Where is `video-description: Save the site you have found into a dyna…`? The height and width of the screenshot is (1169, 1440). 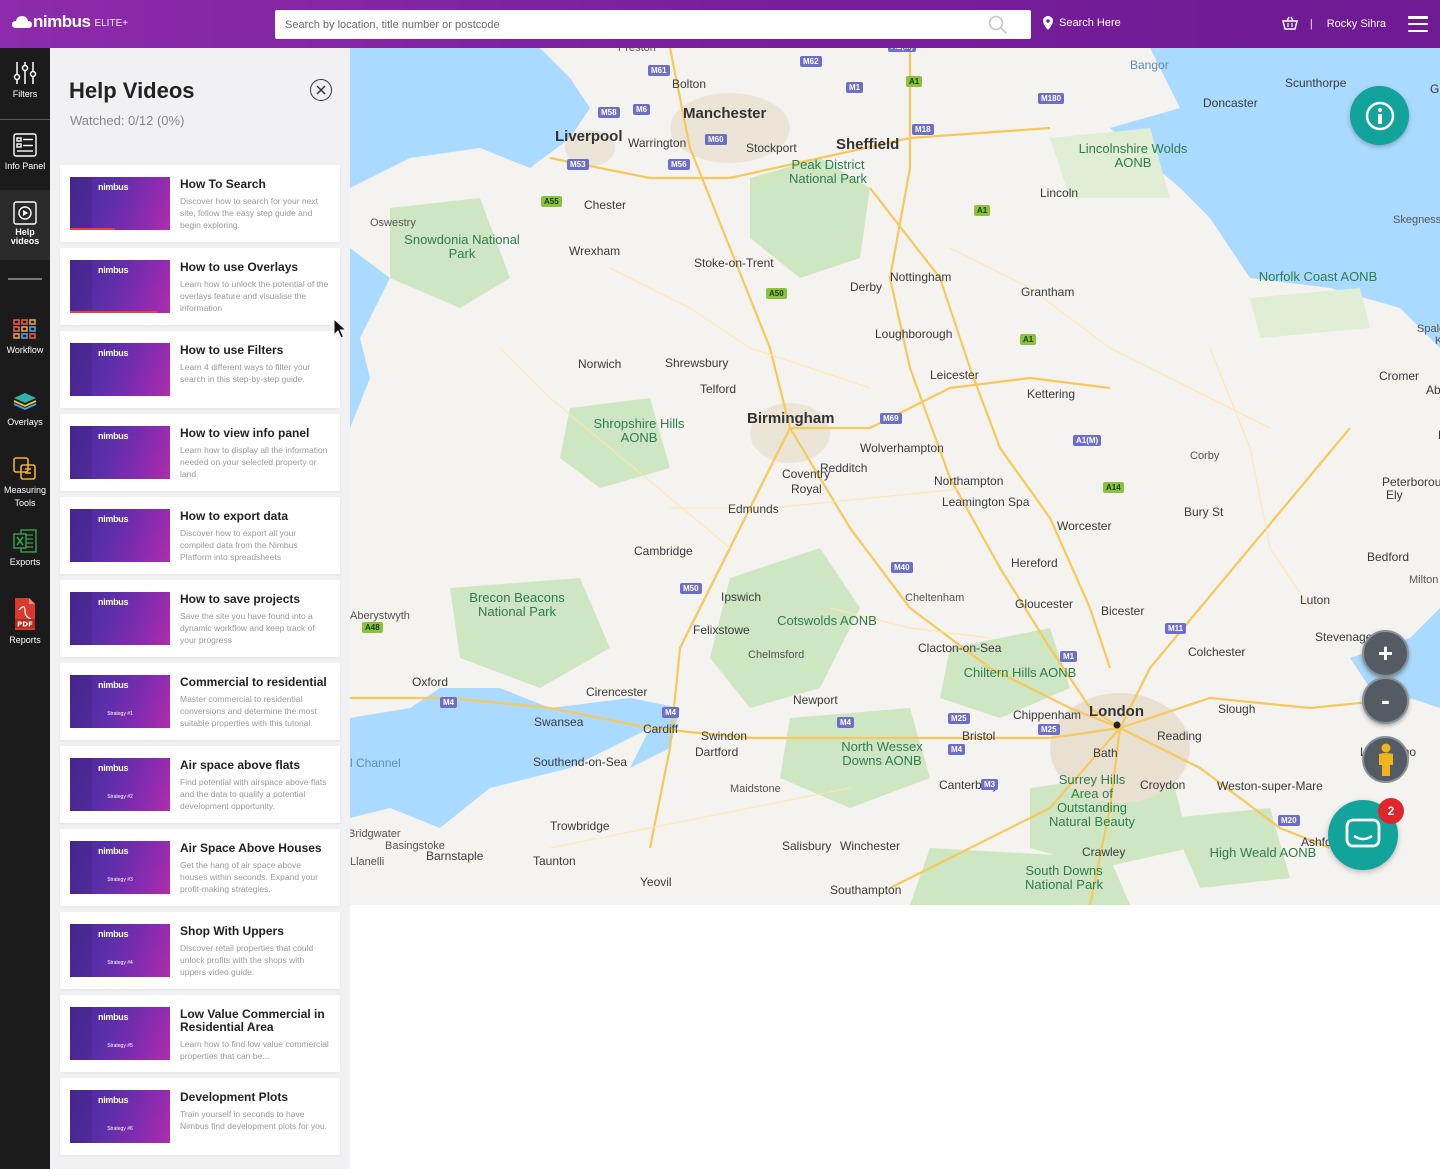 video-description: Save the site you have found into a dyna… is located at coordinates (247, 628).